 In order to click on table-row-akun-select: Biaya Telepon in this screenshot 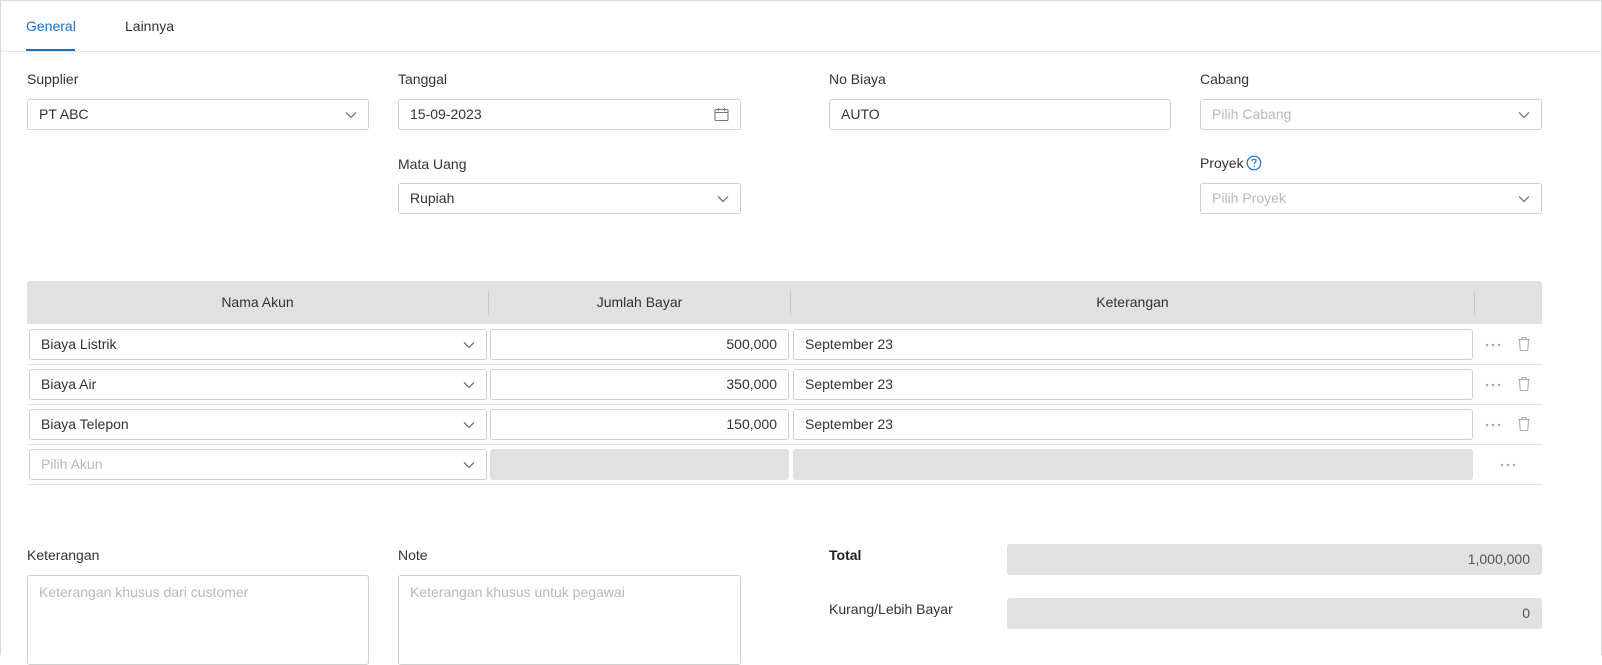, I will do `click(258, 424)`.